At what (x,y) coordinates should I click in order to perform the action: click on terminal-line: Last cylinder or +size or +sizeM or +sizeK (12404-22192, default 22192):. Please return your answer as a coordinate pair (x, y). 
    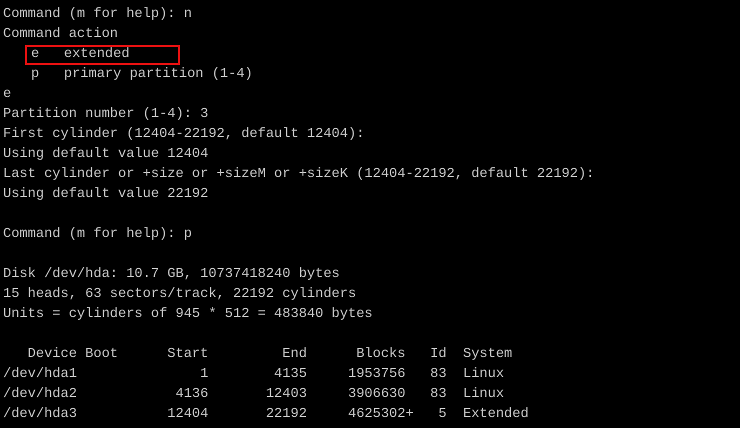
    Looking at the image, I should click on (298, 175).